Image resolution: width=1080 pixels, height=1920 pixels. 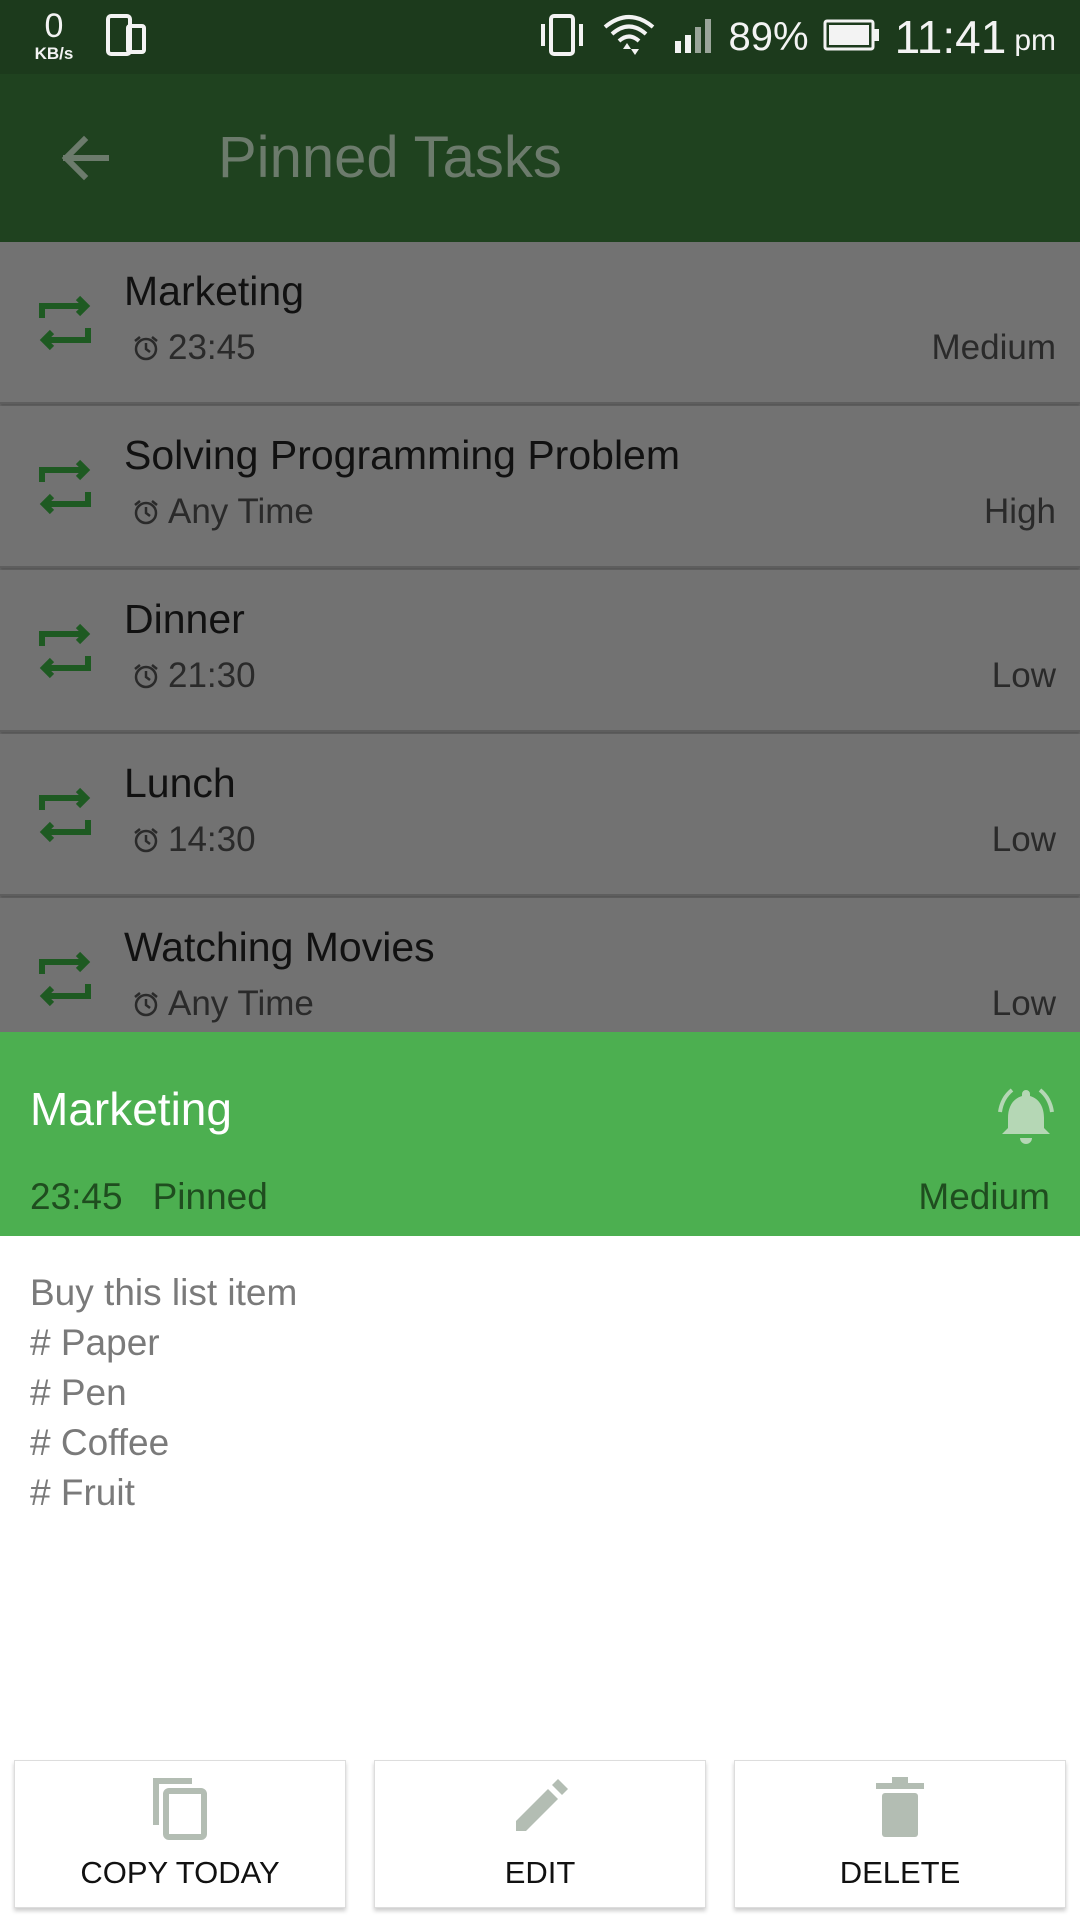 I want to click on task-row: Dinner 21:30 Low, so click(x=540, y=651).